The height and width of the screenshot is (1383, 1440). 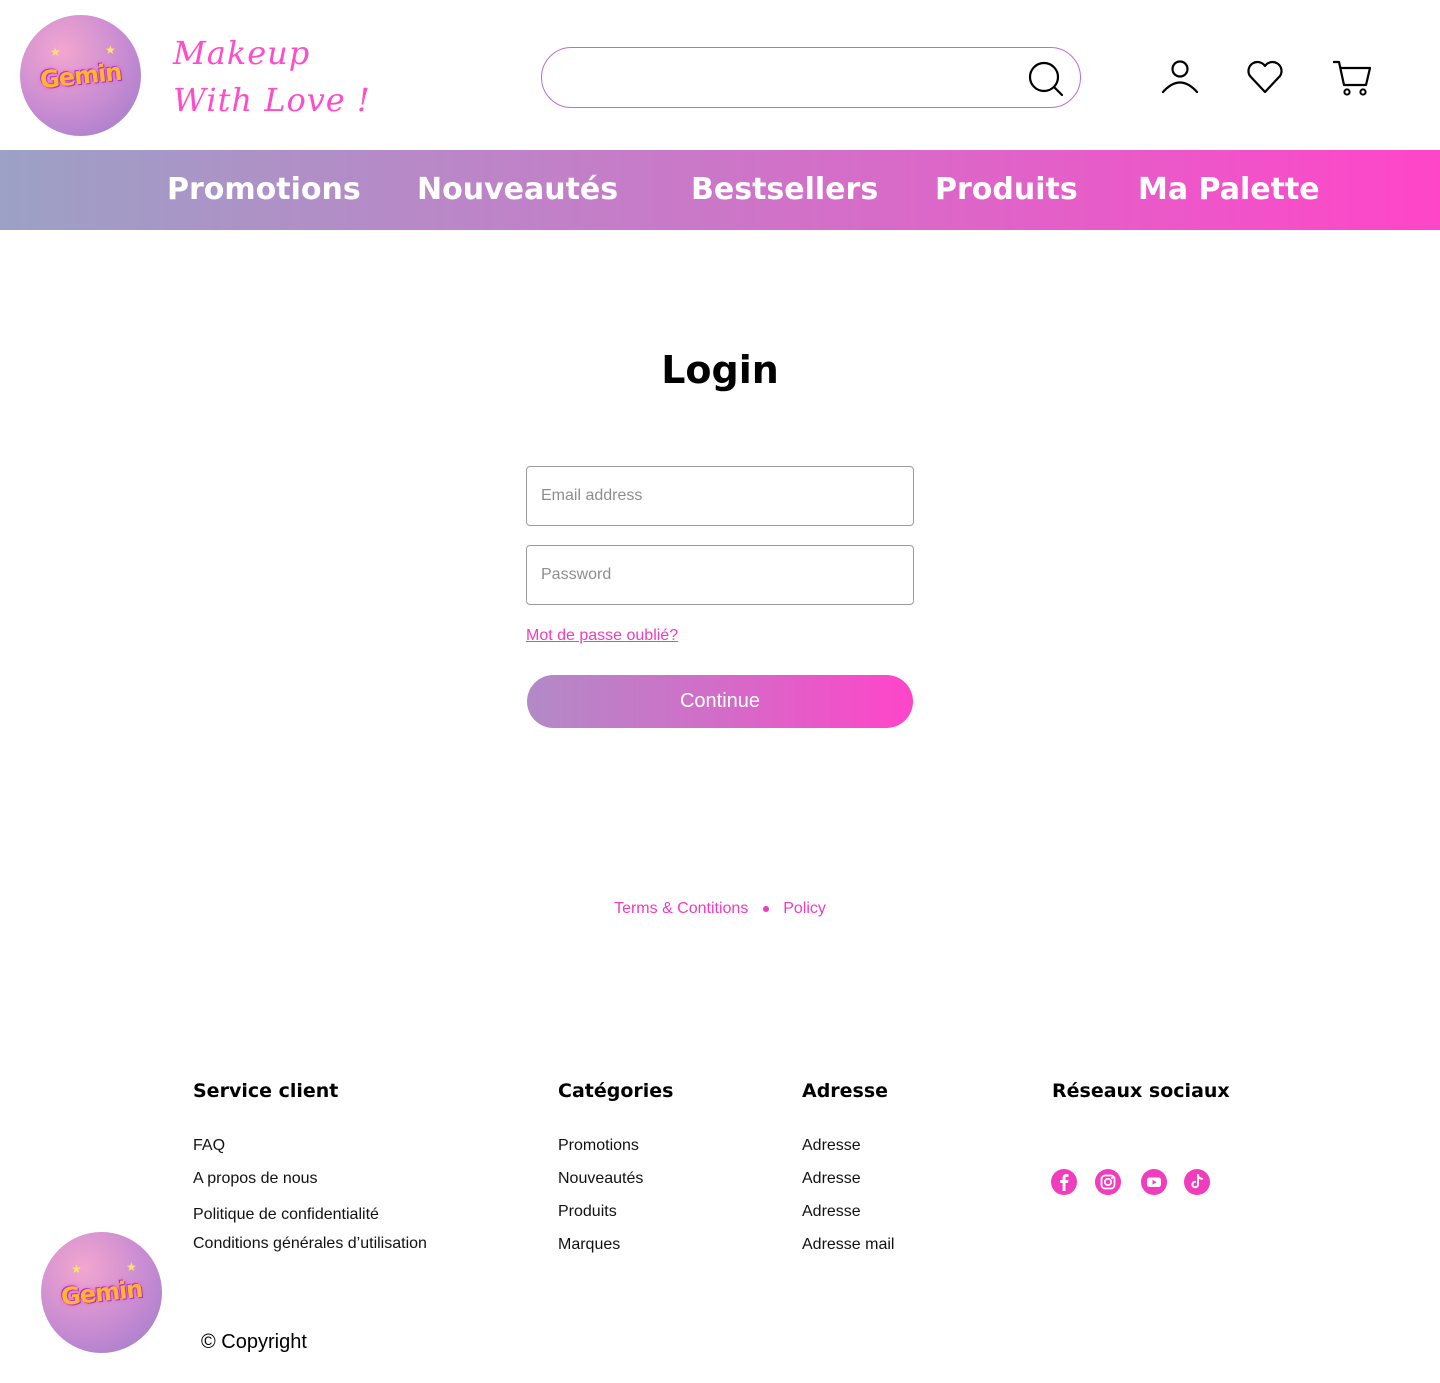 I want to click on nav-item-produits: Produits, so click(x=1006, y=190).